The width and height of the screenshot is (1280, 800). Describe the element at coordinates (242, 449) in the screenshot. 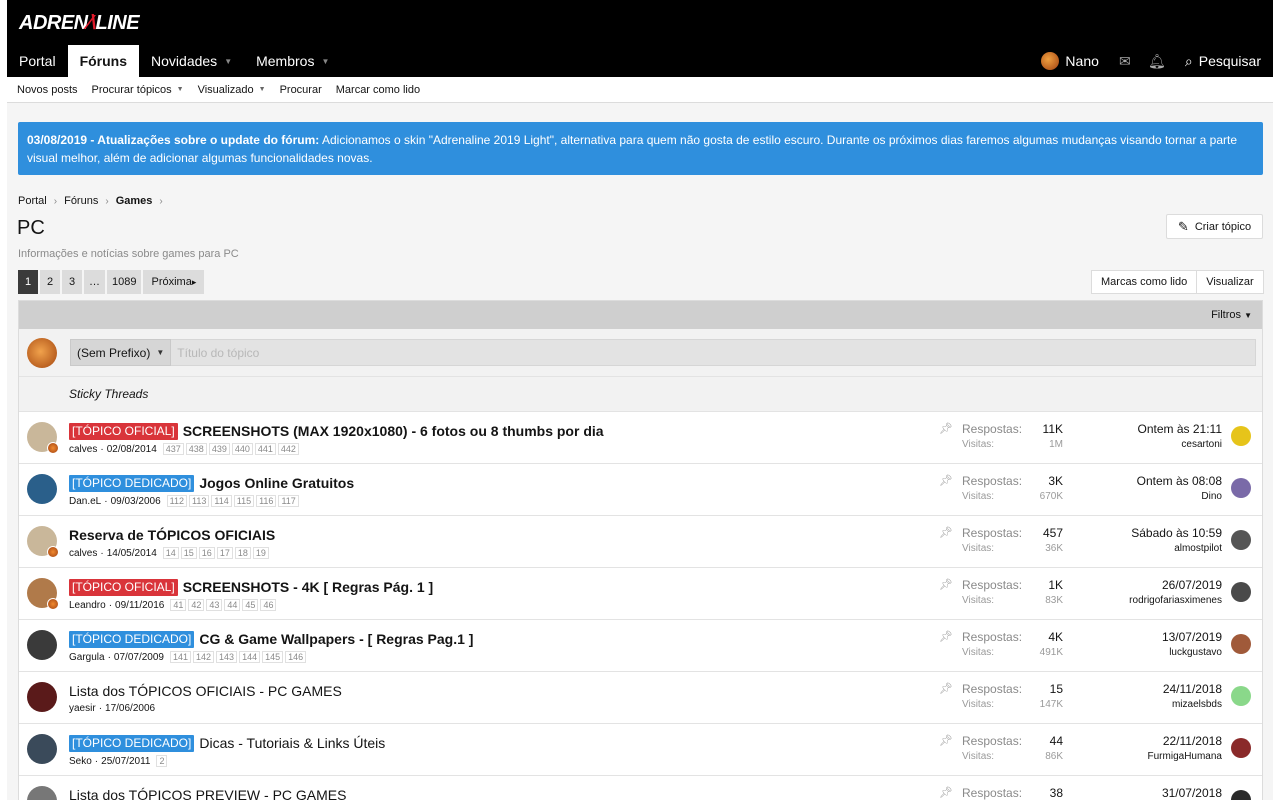

I see `thread-page-link: 440` at that location.